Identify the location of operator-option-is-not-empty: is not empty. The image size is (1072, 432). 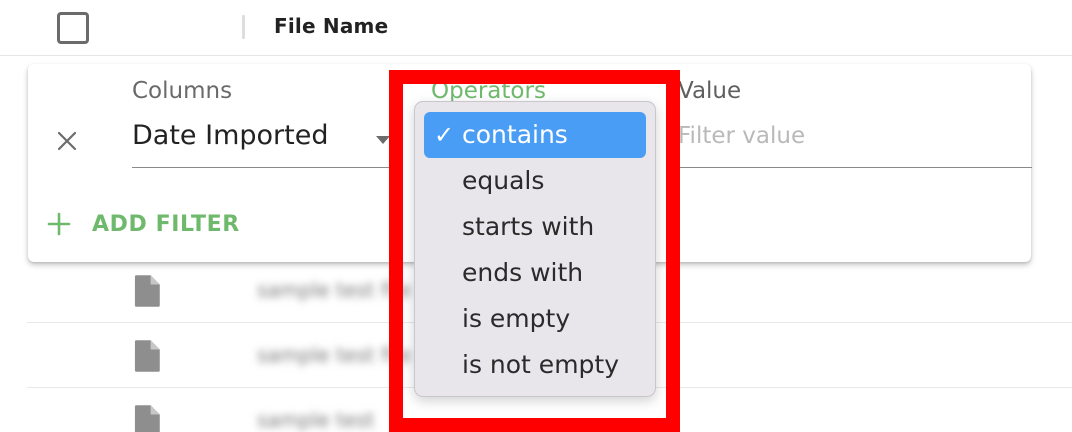
(535, 365).